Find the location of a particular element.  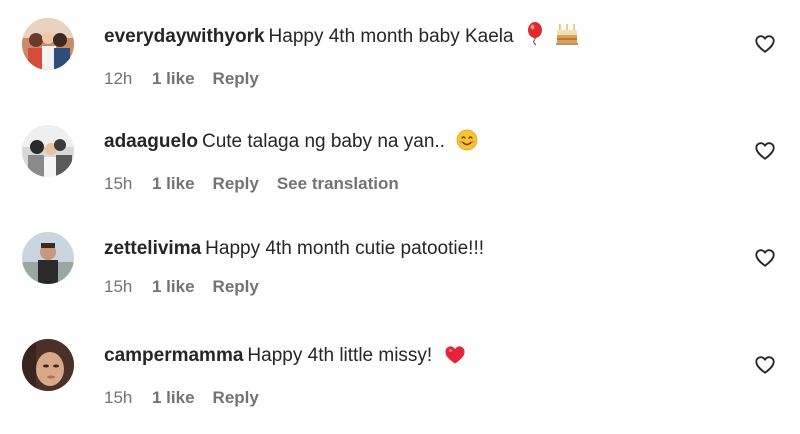

comment-text: Happy 4th little missy! is located at coordinates (340, 355).